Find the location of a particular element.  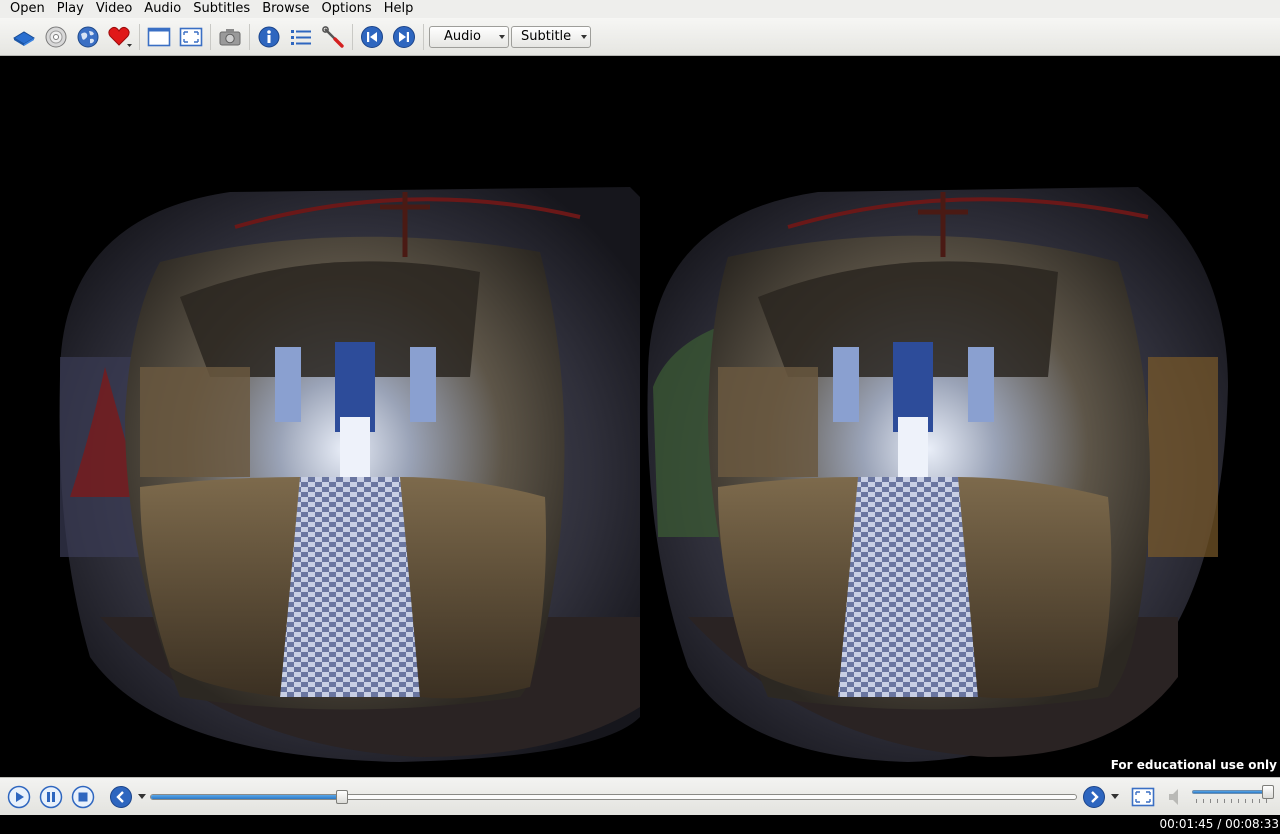

favorites-button is located at coordinates (120, 37).